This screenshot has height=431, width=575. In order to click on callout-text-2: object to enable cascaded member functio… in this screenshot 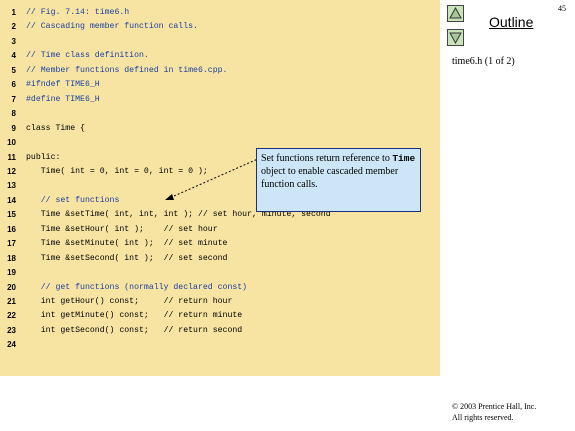, I will do `click(330, 178)`.